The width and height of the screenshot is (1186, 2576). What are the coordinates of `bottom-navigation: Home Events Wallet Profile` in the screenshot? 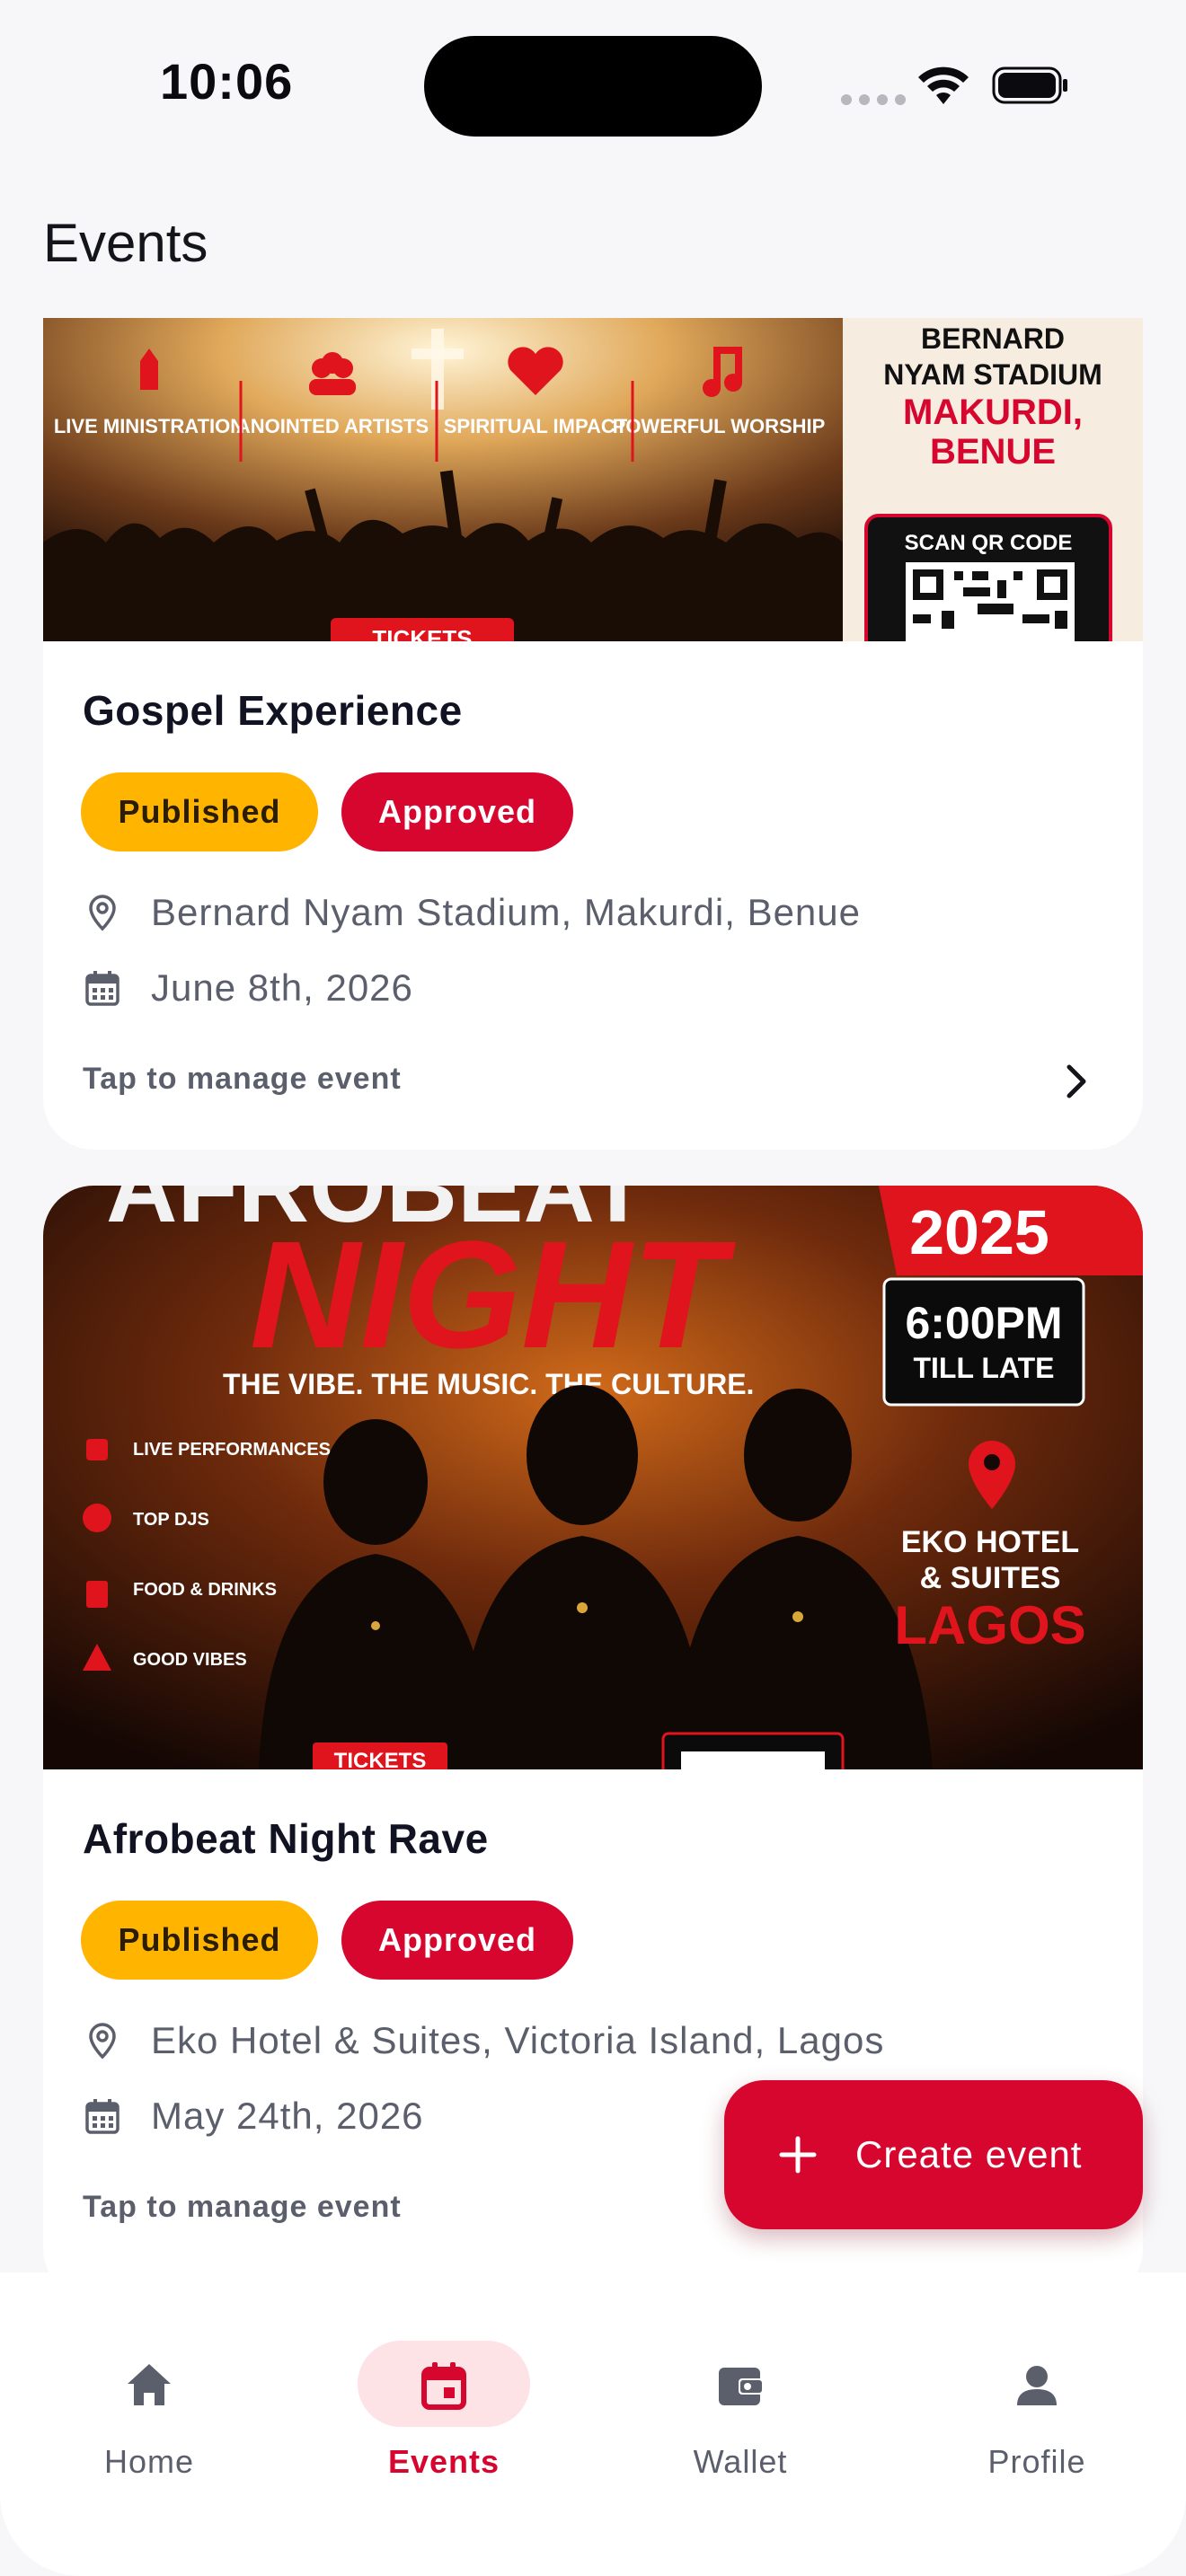 It's located at (593, 2424).